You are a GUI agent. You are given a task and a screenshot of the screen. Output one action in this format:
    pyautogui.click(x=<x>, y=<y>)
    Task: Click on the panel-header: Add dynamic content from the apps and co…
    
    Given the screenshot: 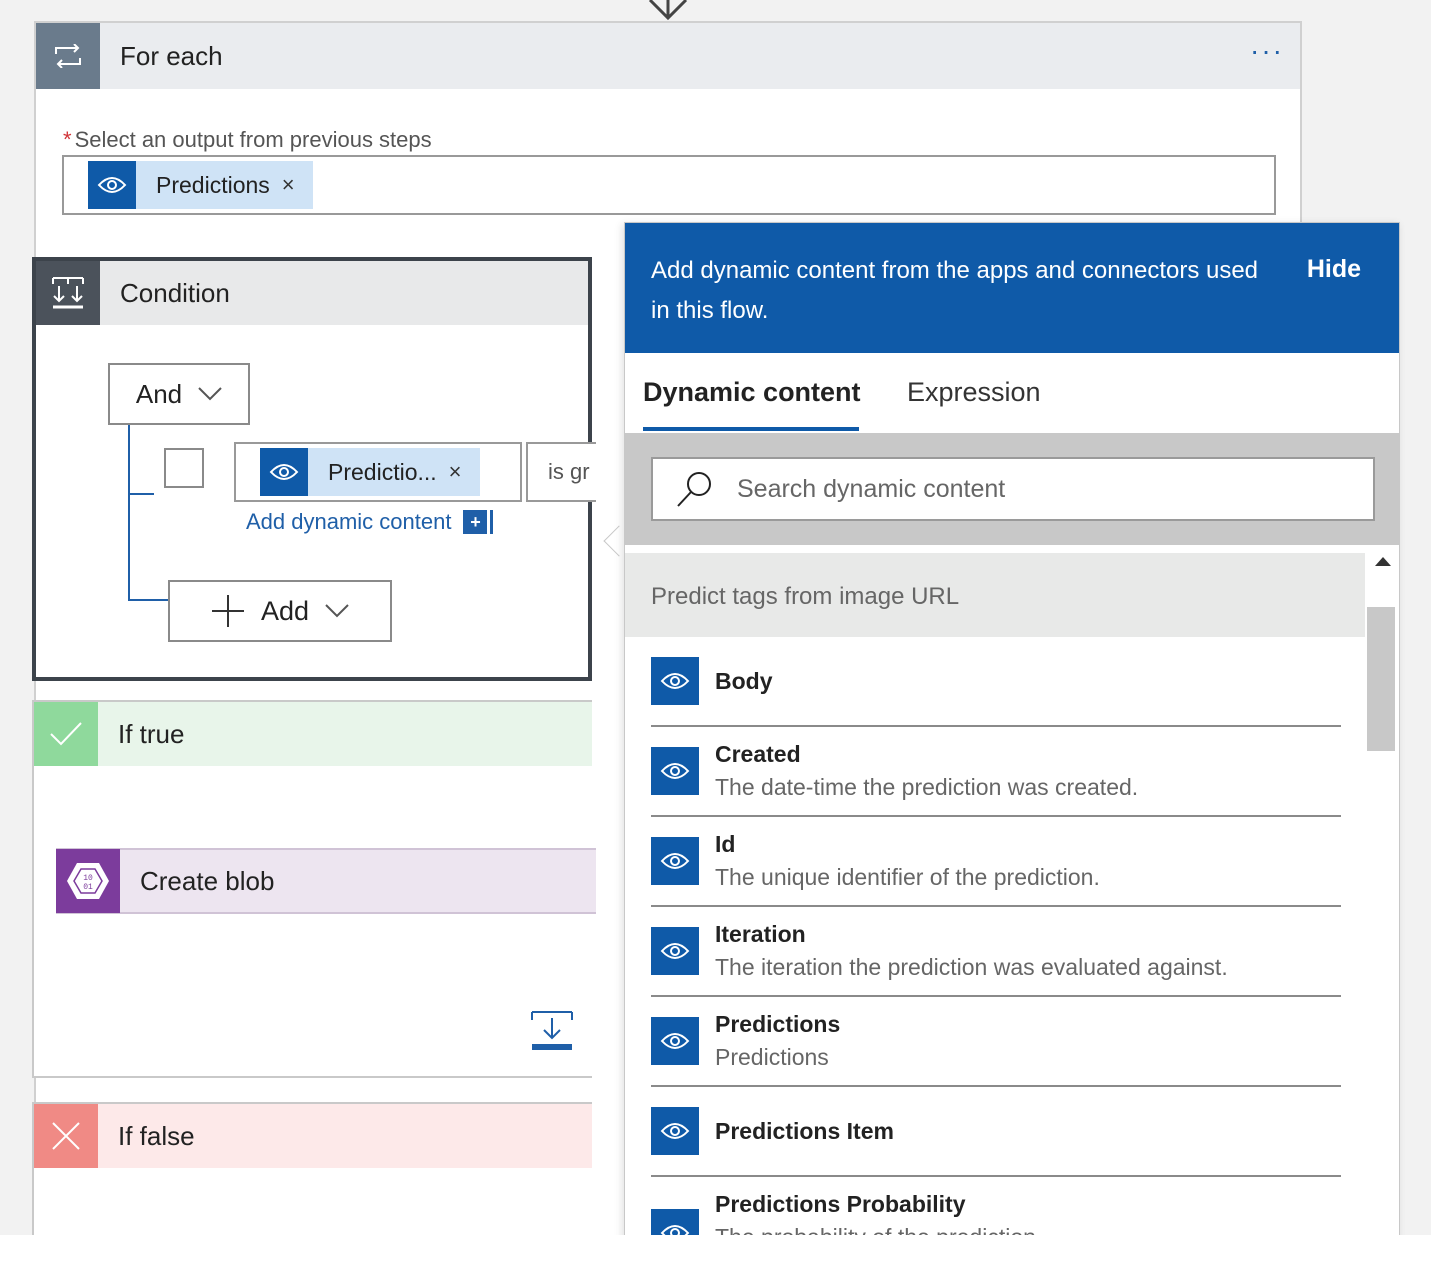 What is the action you would take?
    pyautogui.click(x=1012, y=288)
    